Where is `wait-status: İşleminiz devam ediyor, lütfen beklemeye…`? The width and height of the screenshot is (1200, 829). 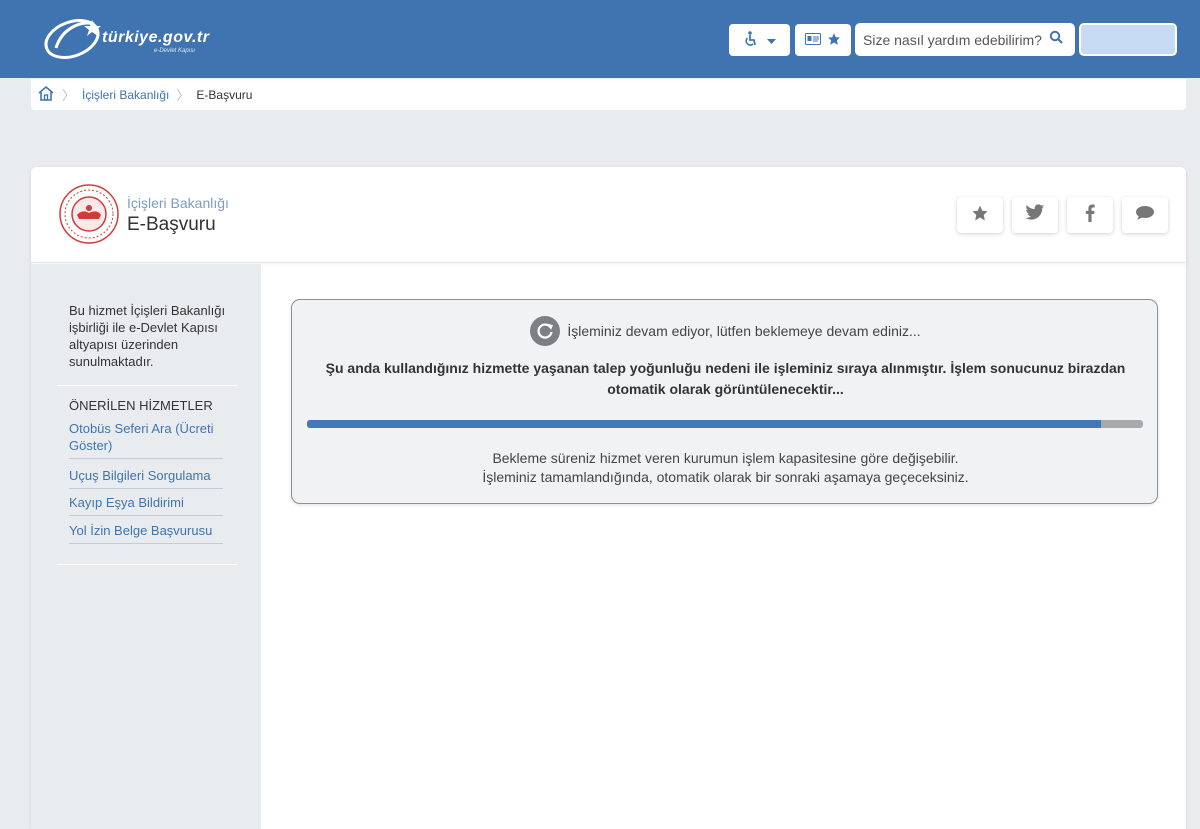
wait-status: İşleminiz devam ediyor, lütfen beklemeye… is located at coordinates (725, 331).